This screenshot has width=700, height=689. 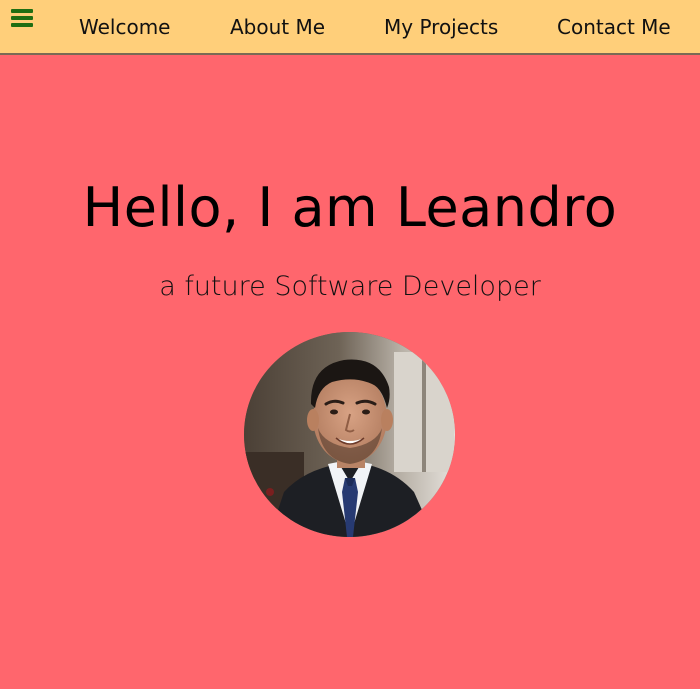 I want to click on nav-link-my-projects: My Projects, so click(x=441, y=27).